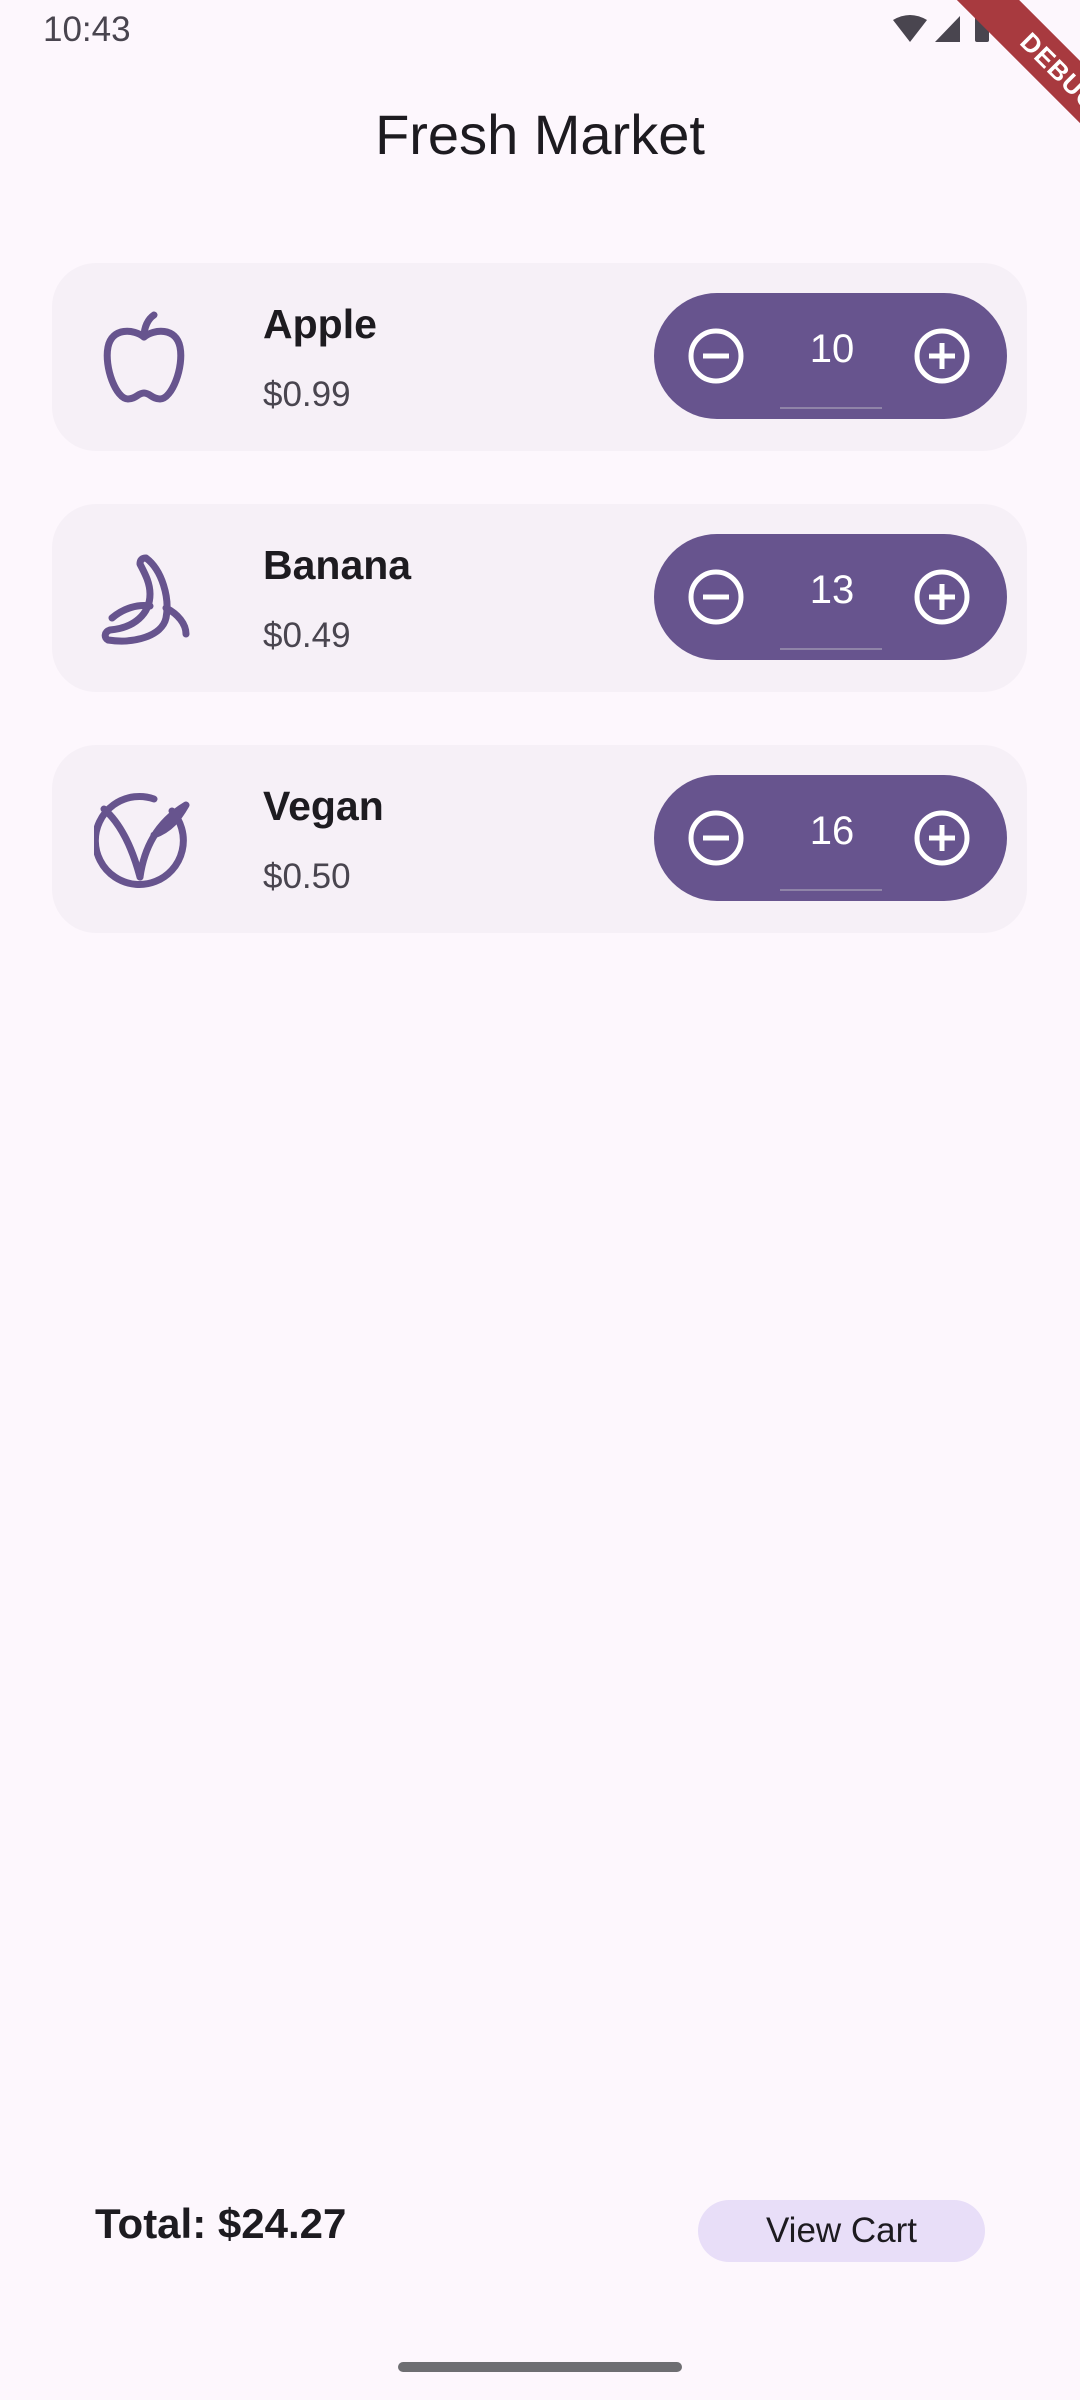 This screenshot has height=2400, width=1080. Describe the element at coordinates (832, 349) in the screenshot. I see `quantity-input: 10` at that location.